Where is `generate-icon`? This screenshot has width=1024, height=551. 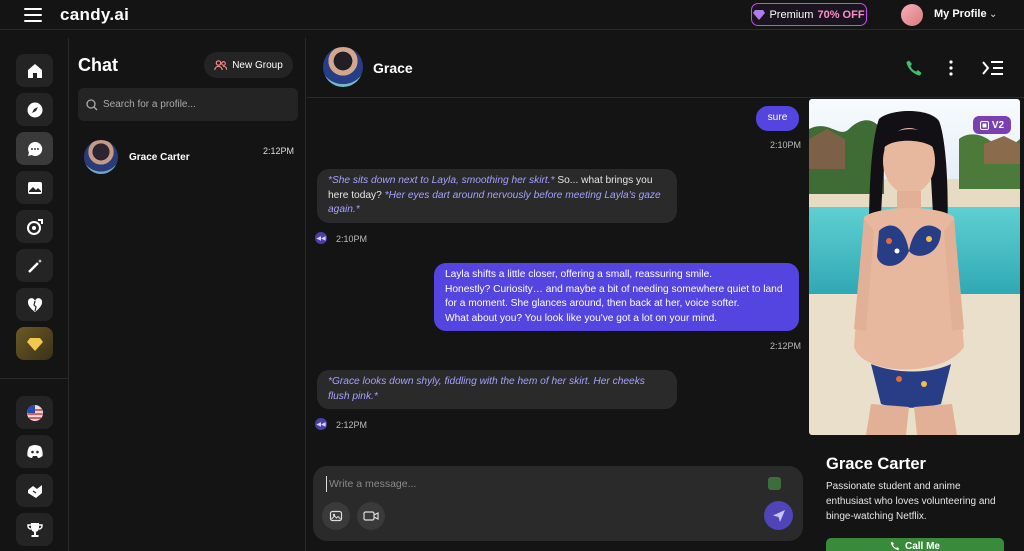 generate-icon is located at coordinates (34, 226).